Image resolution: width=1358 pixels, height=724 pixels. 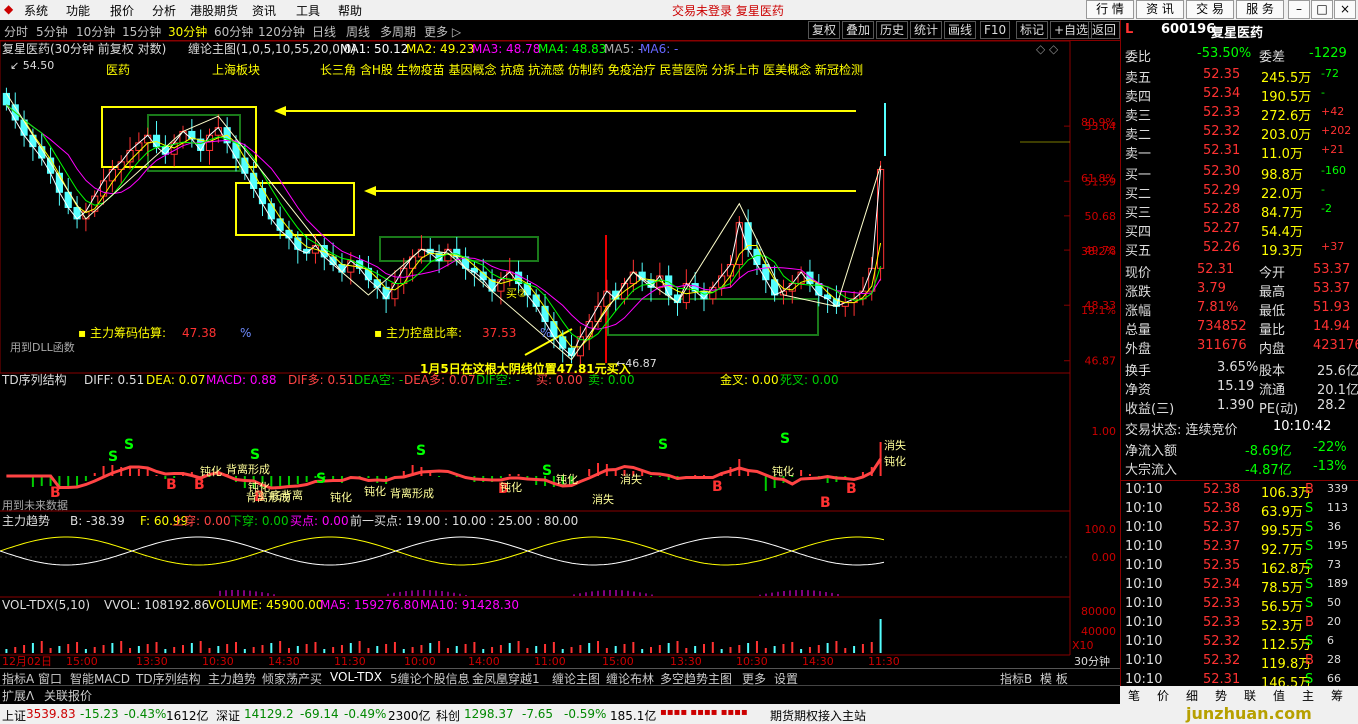 I want to click on period-tab: 15分钟, so click(x=141, y=31).